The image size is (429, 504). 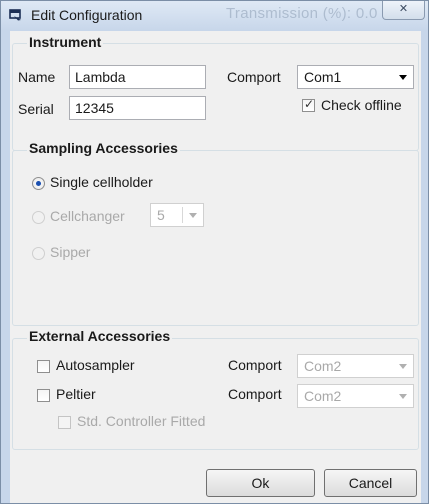 I want to click on window-frame-left, so click(x=5, y=267).